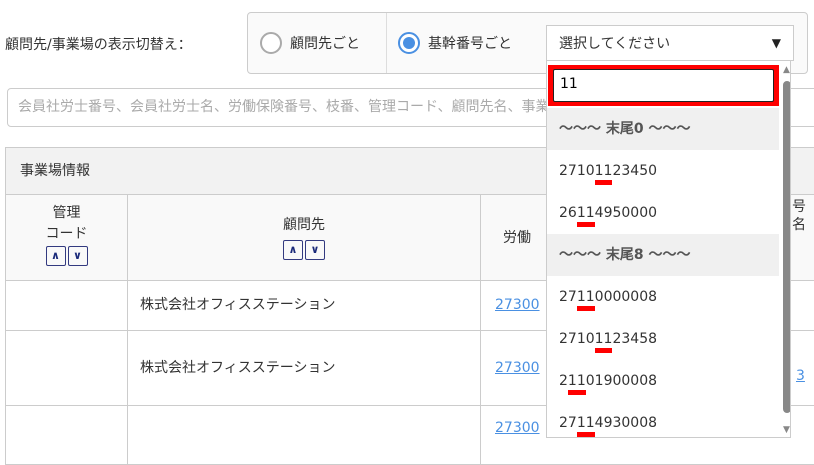 This screenshot has height=465, width=814. What do you see at coordinates (409, 43) in the screenshot?
I see `radio-checked-icon` at bounding box center [409, 43].